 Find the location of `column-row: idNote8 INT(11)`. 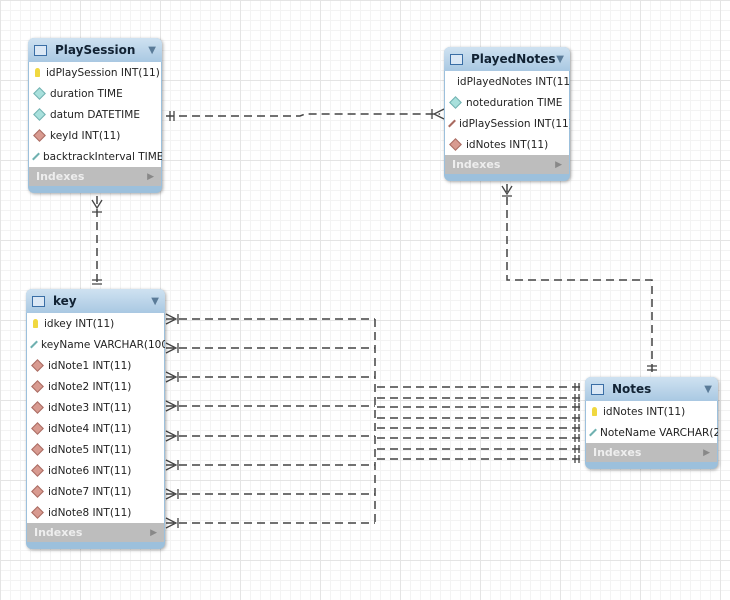

column-row: idNote8 INT(11) is located at coordinates (95, 512).